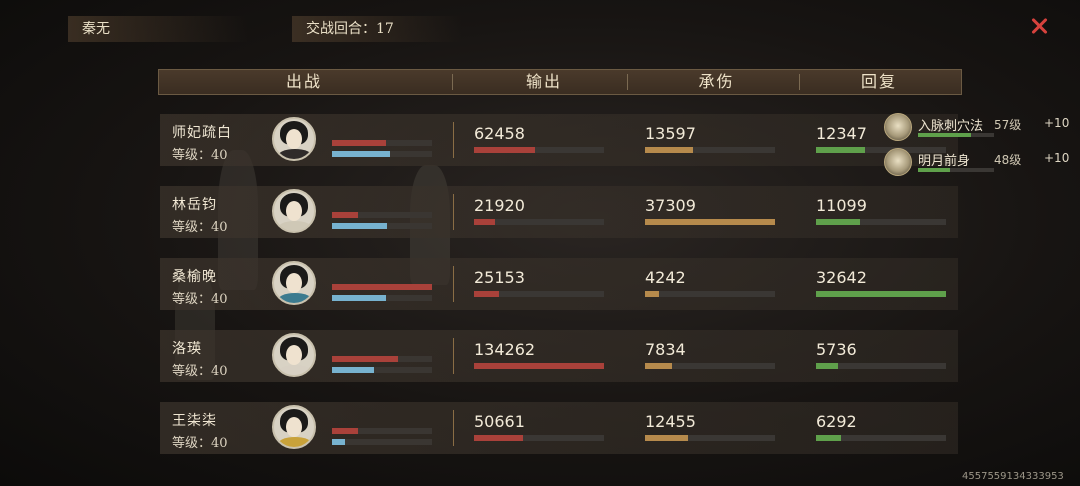 The height and width of the screenshot is (486, 1080). I want to click on skill-item: 入脉刺穴法 57级 +10, so click(980, 127).